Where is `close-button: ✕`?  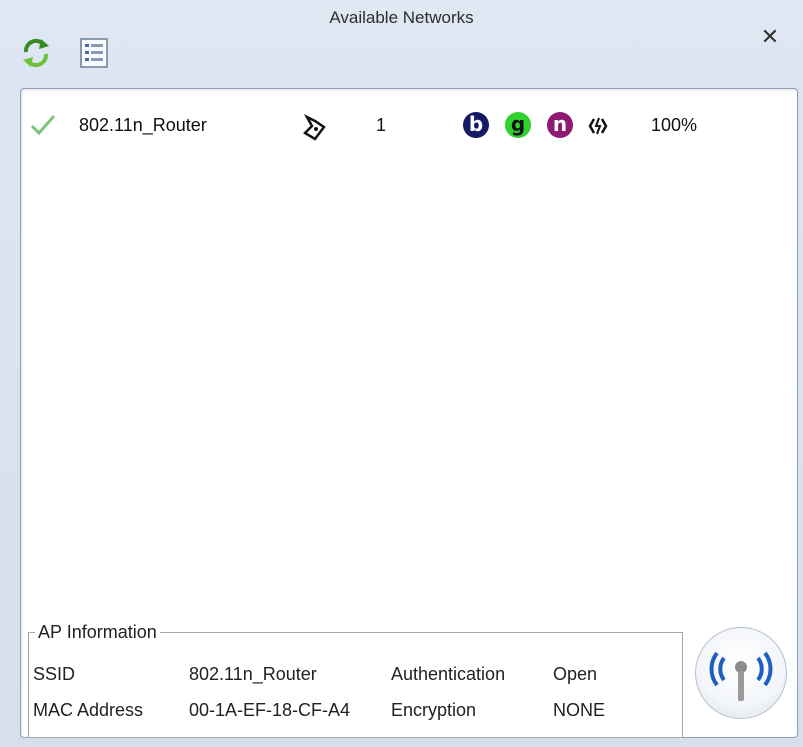 close-button: ✕ is located at coordinates (770, 37).